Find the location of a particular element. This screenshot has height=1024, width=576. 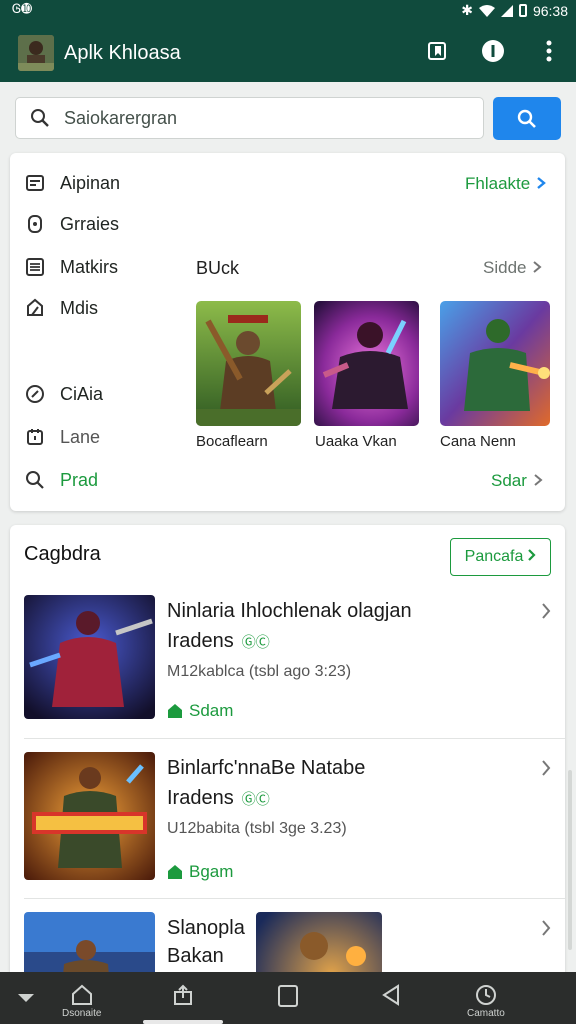

nav-label: Camatto is located at coordinates (486, 1013).